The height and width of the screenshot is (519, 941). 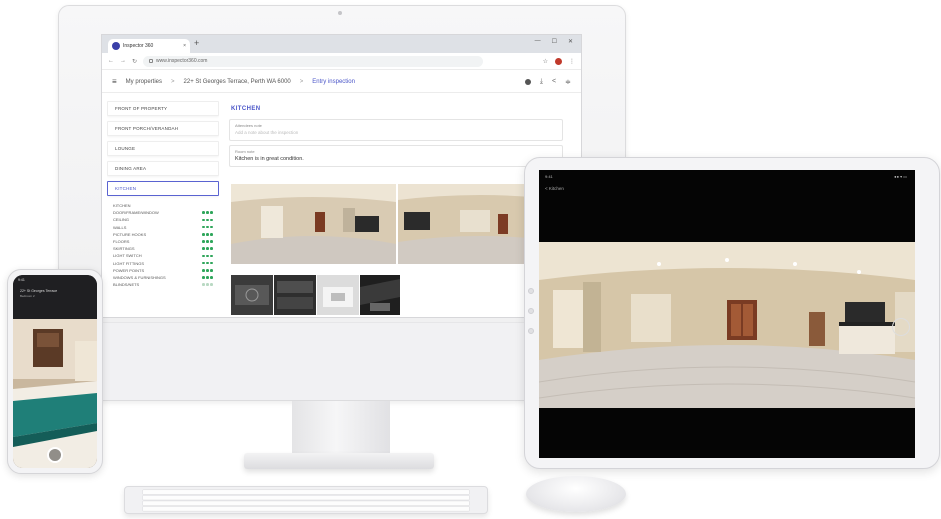 I want to click on list-item: WALLS, so click(x=166, y=227).